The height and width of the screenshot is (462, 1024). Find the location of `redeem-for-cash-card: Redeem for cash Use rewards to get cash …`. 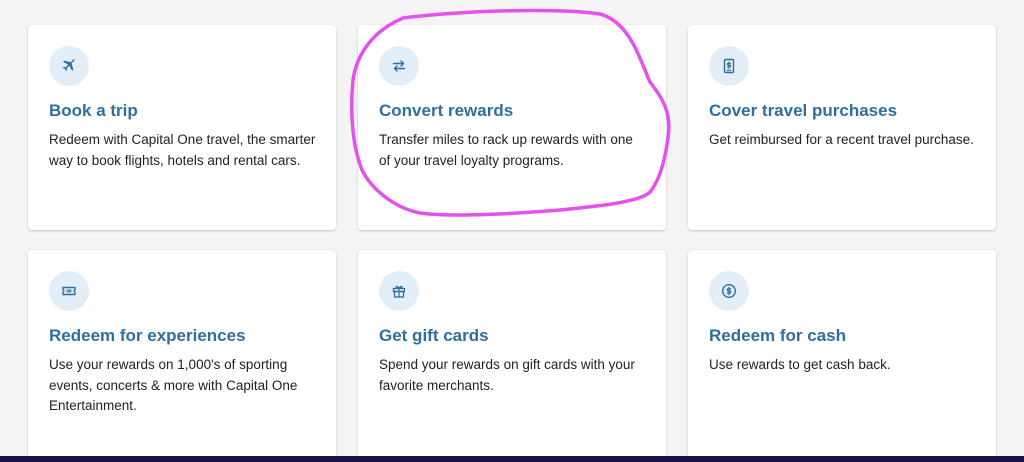

redeem-for-cash-card: Redeem for cash Use rewards to get cash … is located at coordinates (842, 356).